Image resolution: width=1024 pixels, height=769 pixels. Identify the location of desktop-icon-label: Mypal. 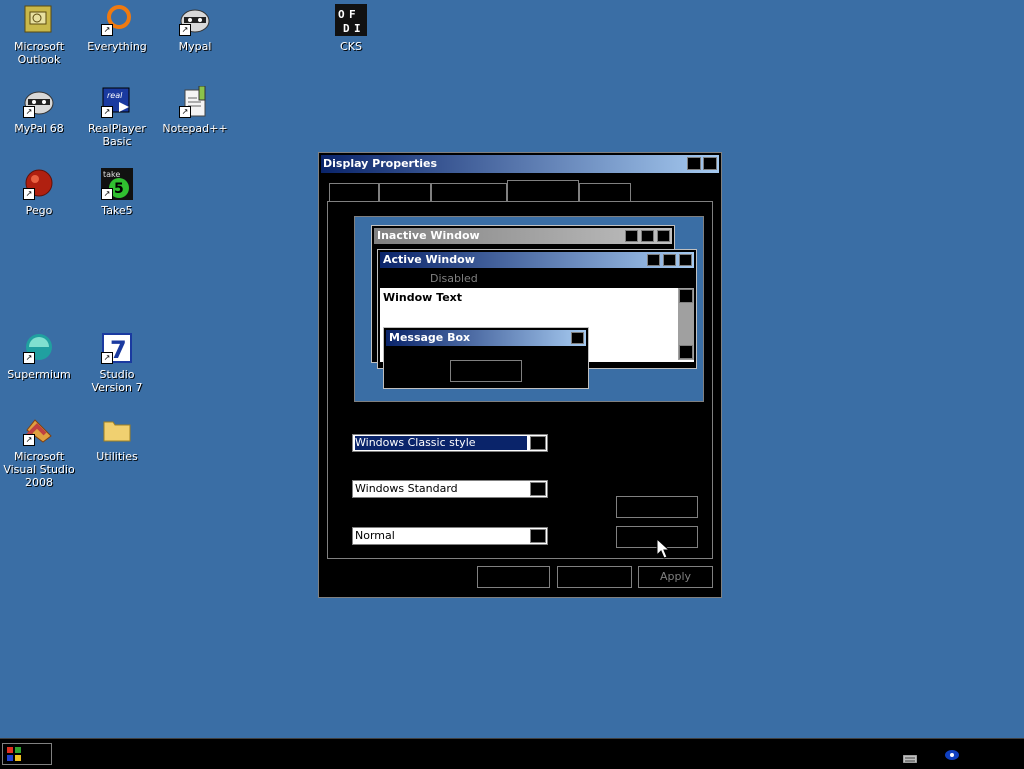
(195, 46).